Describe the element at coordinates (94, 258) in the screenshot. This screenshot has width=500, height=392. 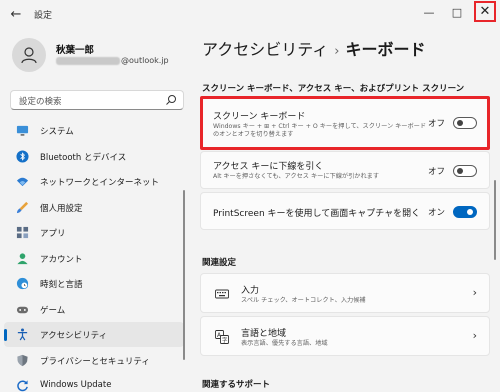
I see `sidebar-item-accounts: アカウント` at that location.